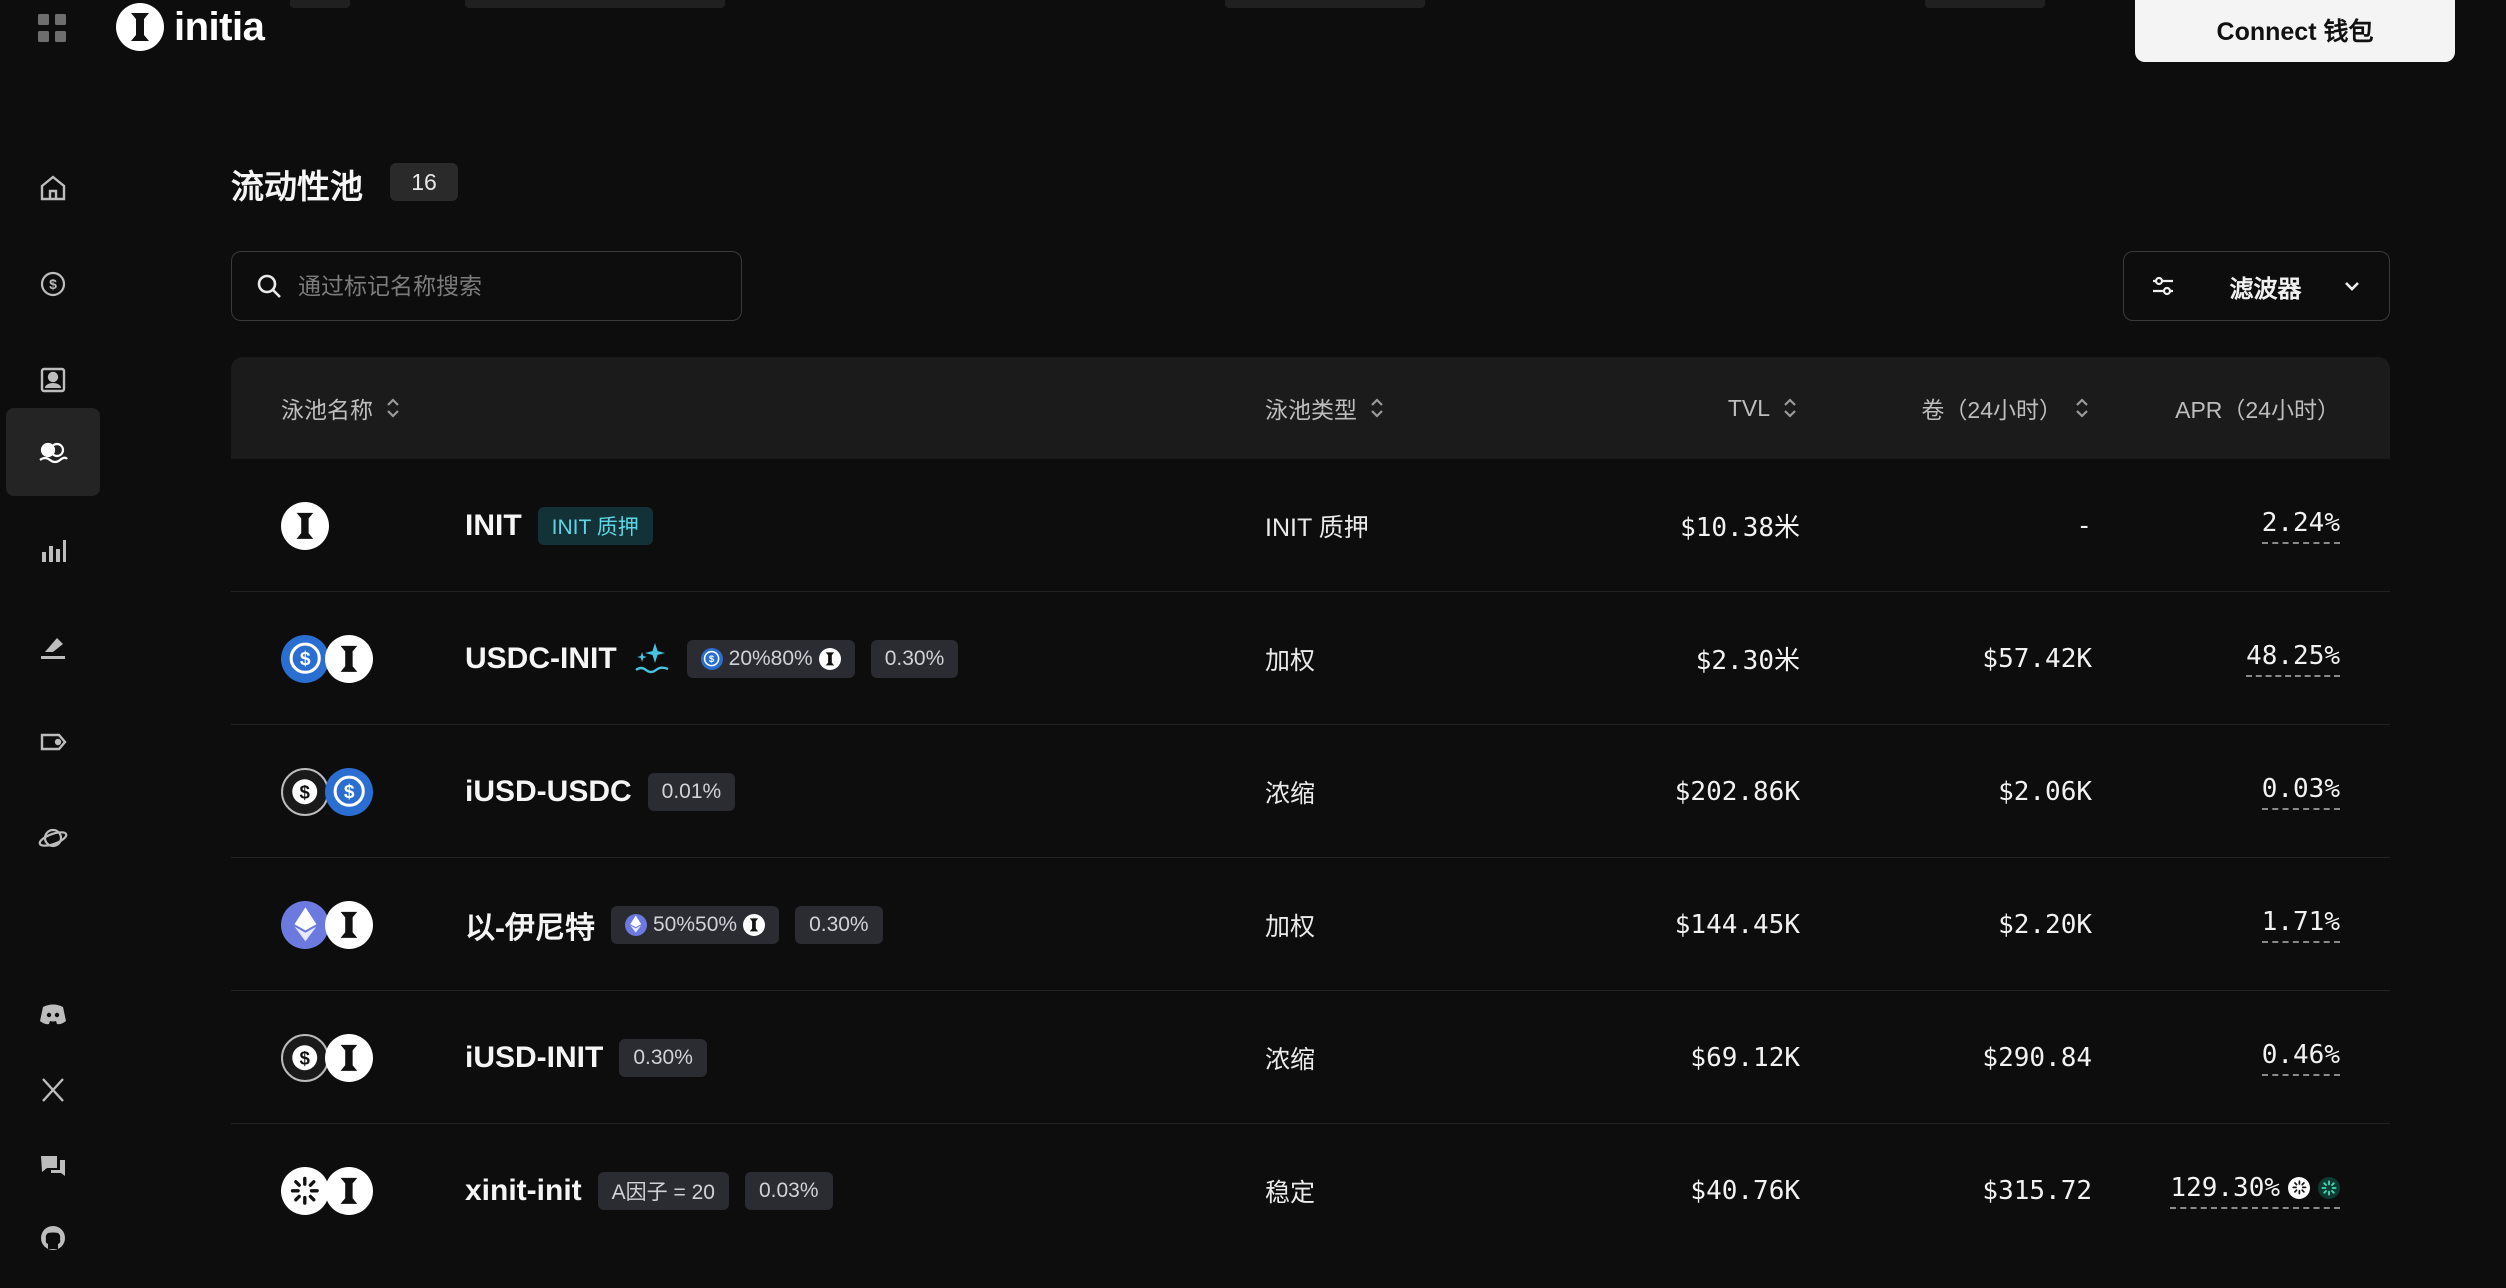  Describe the element at coordinates (2257, 408) in the screenshot. I see `column-header-apr: APR（24小时）` at that location.